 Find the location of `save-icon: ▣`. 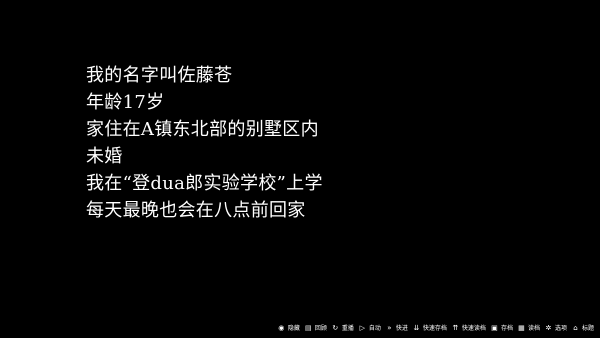

save-icon: ▣ is located at coordinates (494, 328).